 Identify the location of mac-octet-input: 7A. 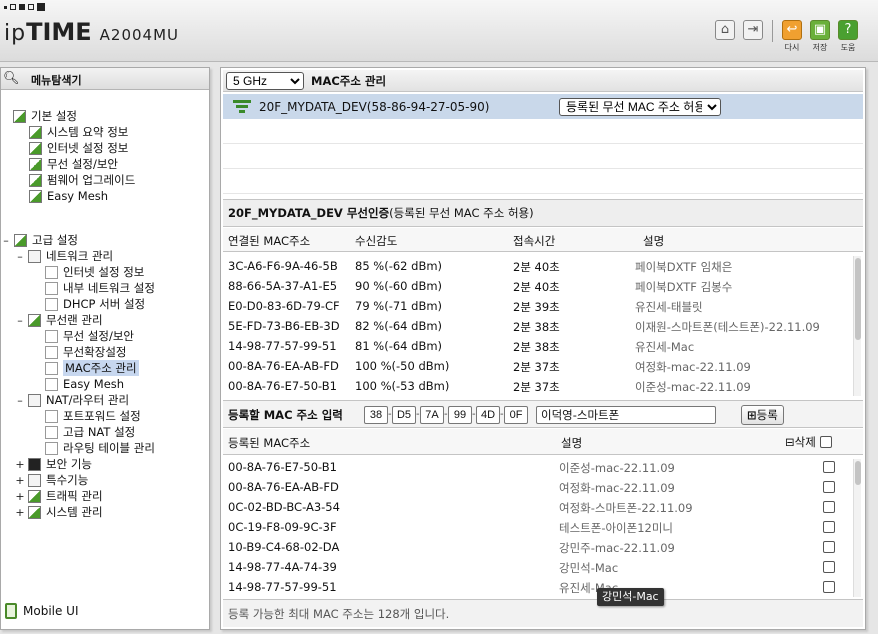
(432, 415).